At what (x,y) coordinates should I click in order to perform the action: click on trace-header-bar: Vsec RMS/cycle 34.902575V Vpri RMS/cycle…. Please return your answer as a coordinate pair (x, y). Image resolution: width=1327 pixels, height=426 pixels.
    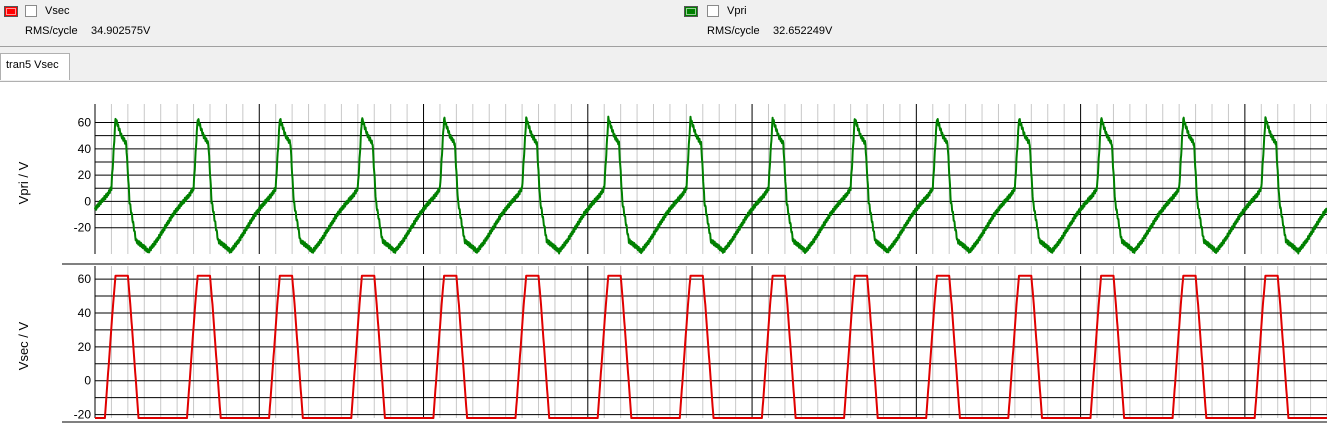
    Looking at the image, I should click on (663, 23).